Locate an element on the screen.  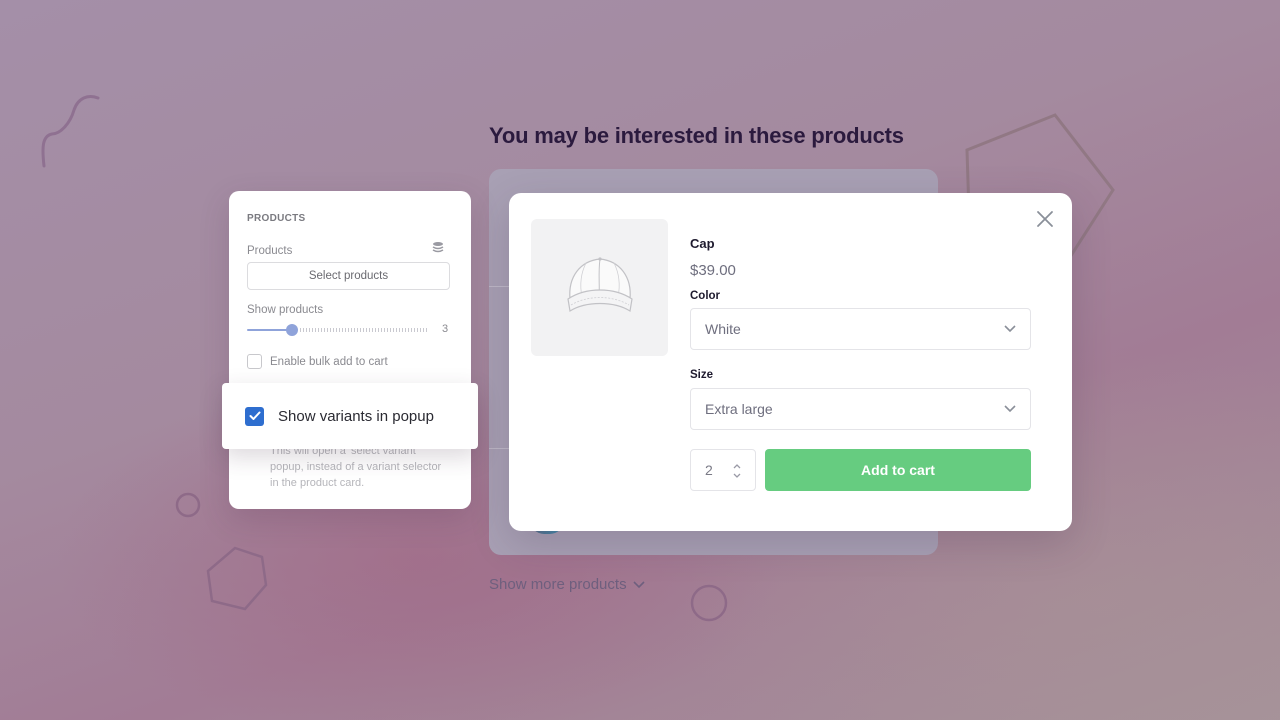
page-title: You may be interested in these products is located at coordinates (696, 135).